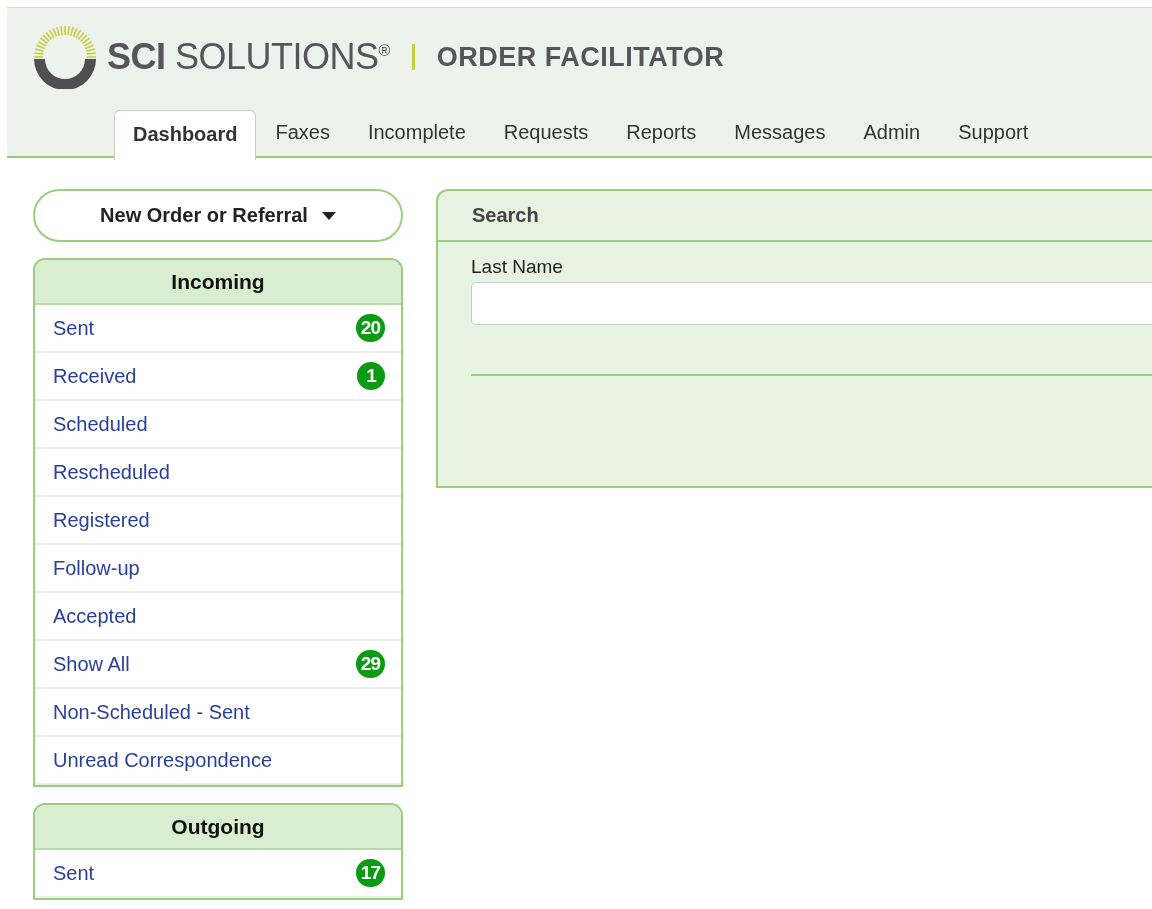 The height and width of the screenshot is (909, 1152). What do you see at coordinates (371, 376) in the screenshot?
I see `count-badge: 1` at bounding box center [371, 376].